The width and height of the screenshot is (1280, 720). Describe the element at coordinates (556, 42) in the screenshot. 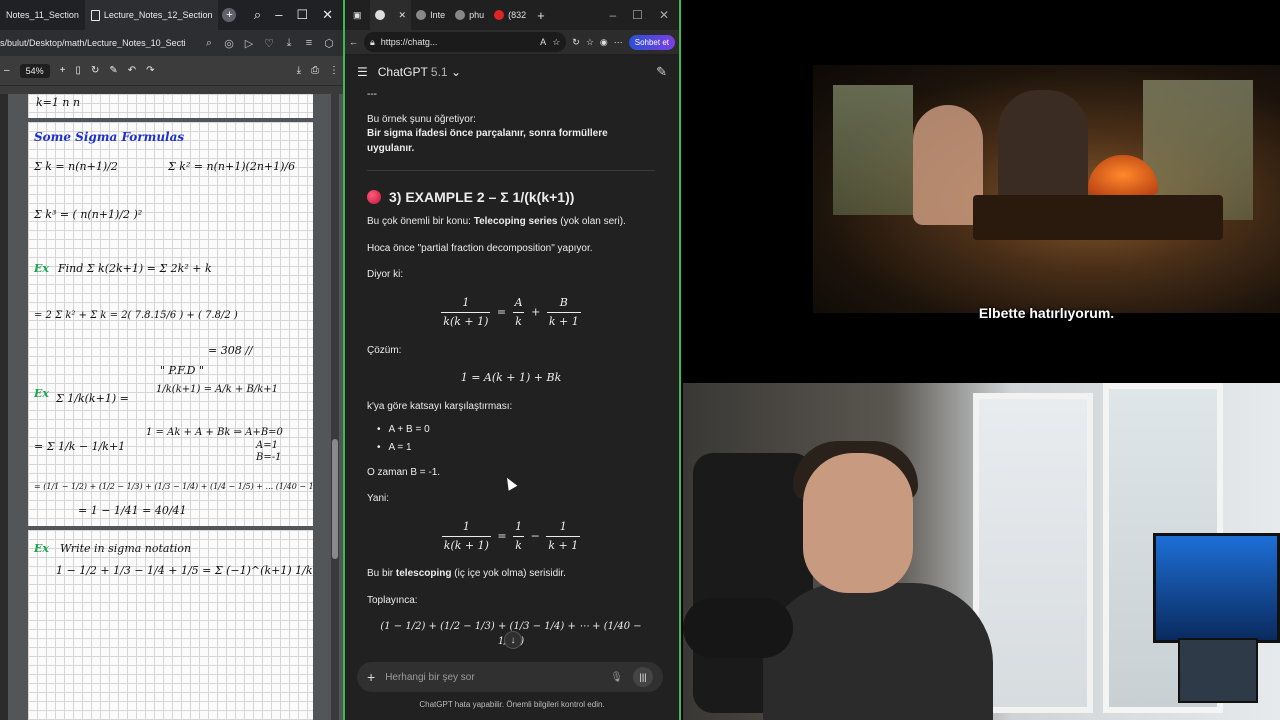

I see `favorite-icon: ☆` at that location.